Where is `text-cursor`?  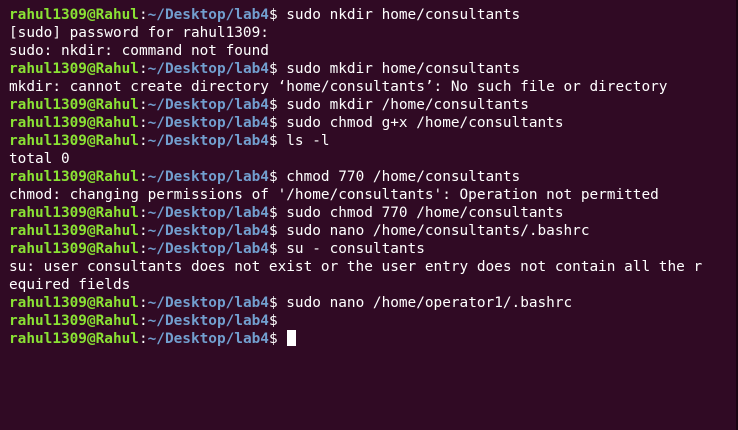
text-cursor is located at coordinates (292, 338).